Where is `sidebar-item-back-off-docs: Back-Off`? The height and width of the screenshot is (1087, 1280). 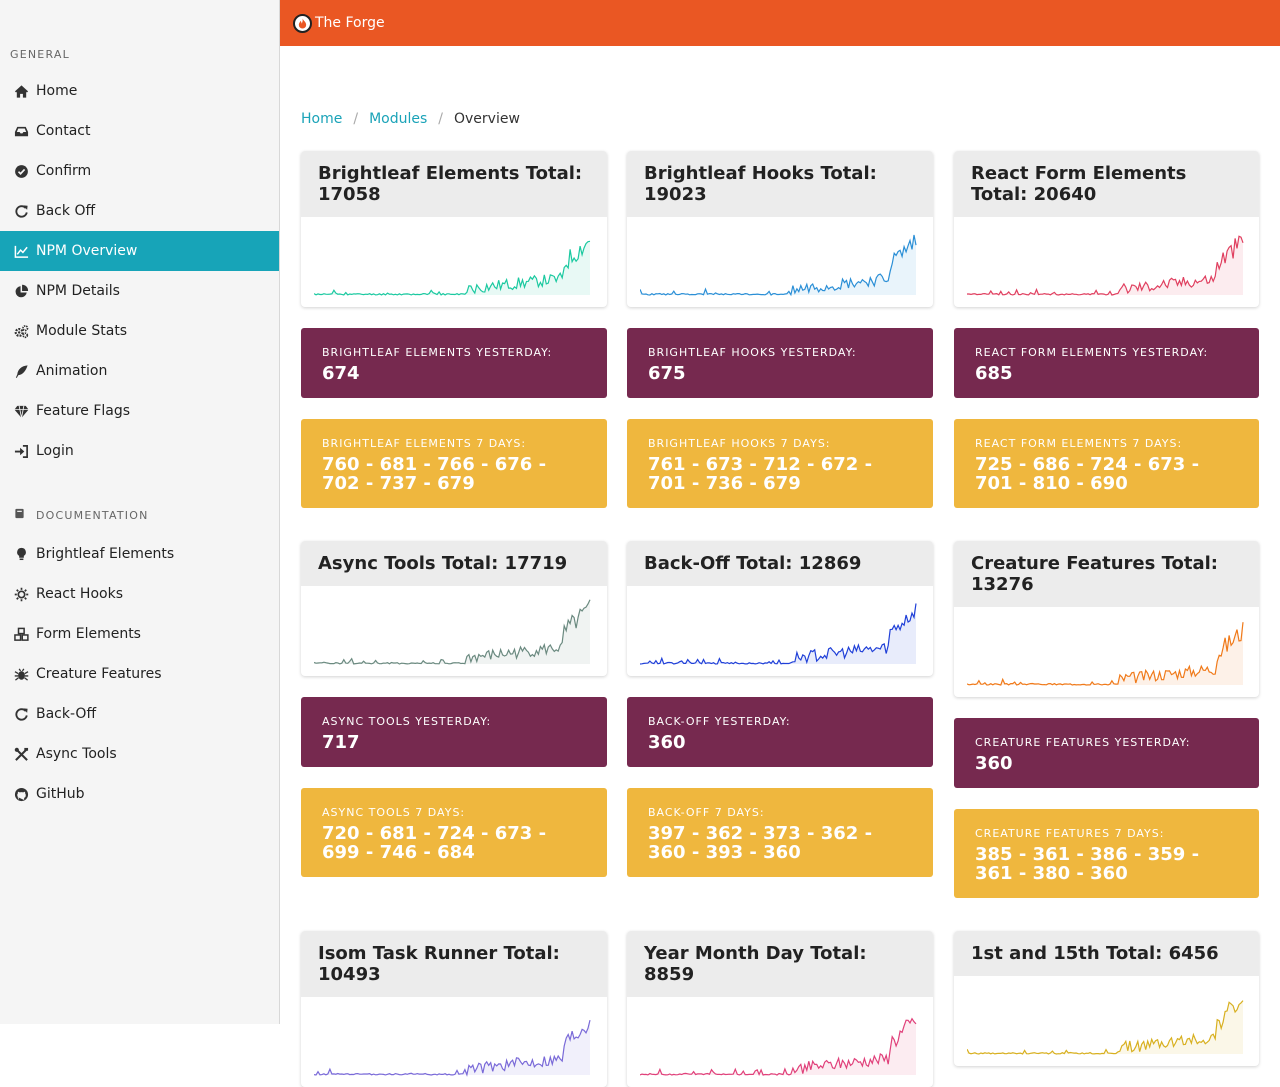 sidebar-item-back-off-docs: Back-Off is located at coordinates (139, 714).